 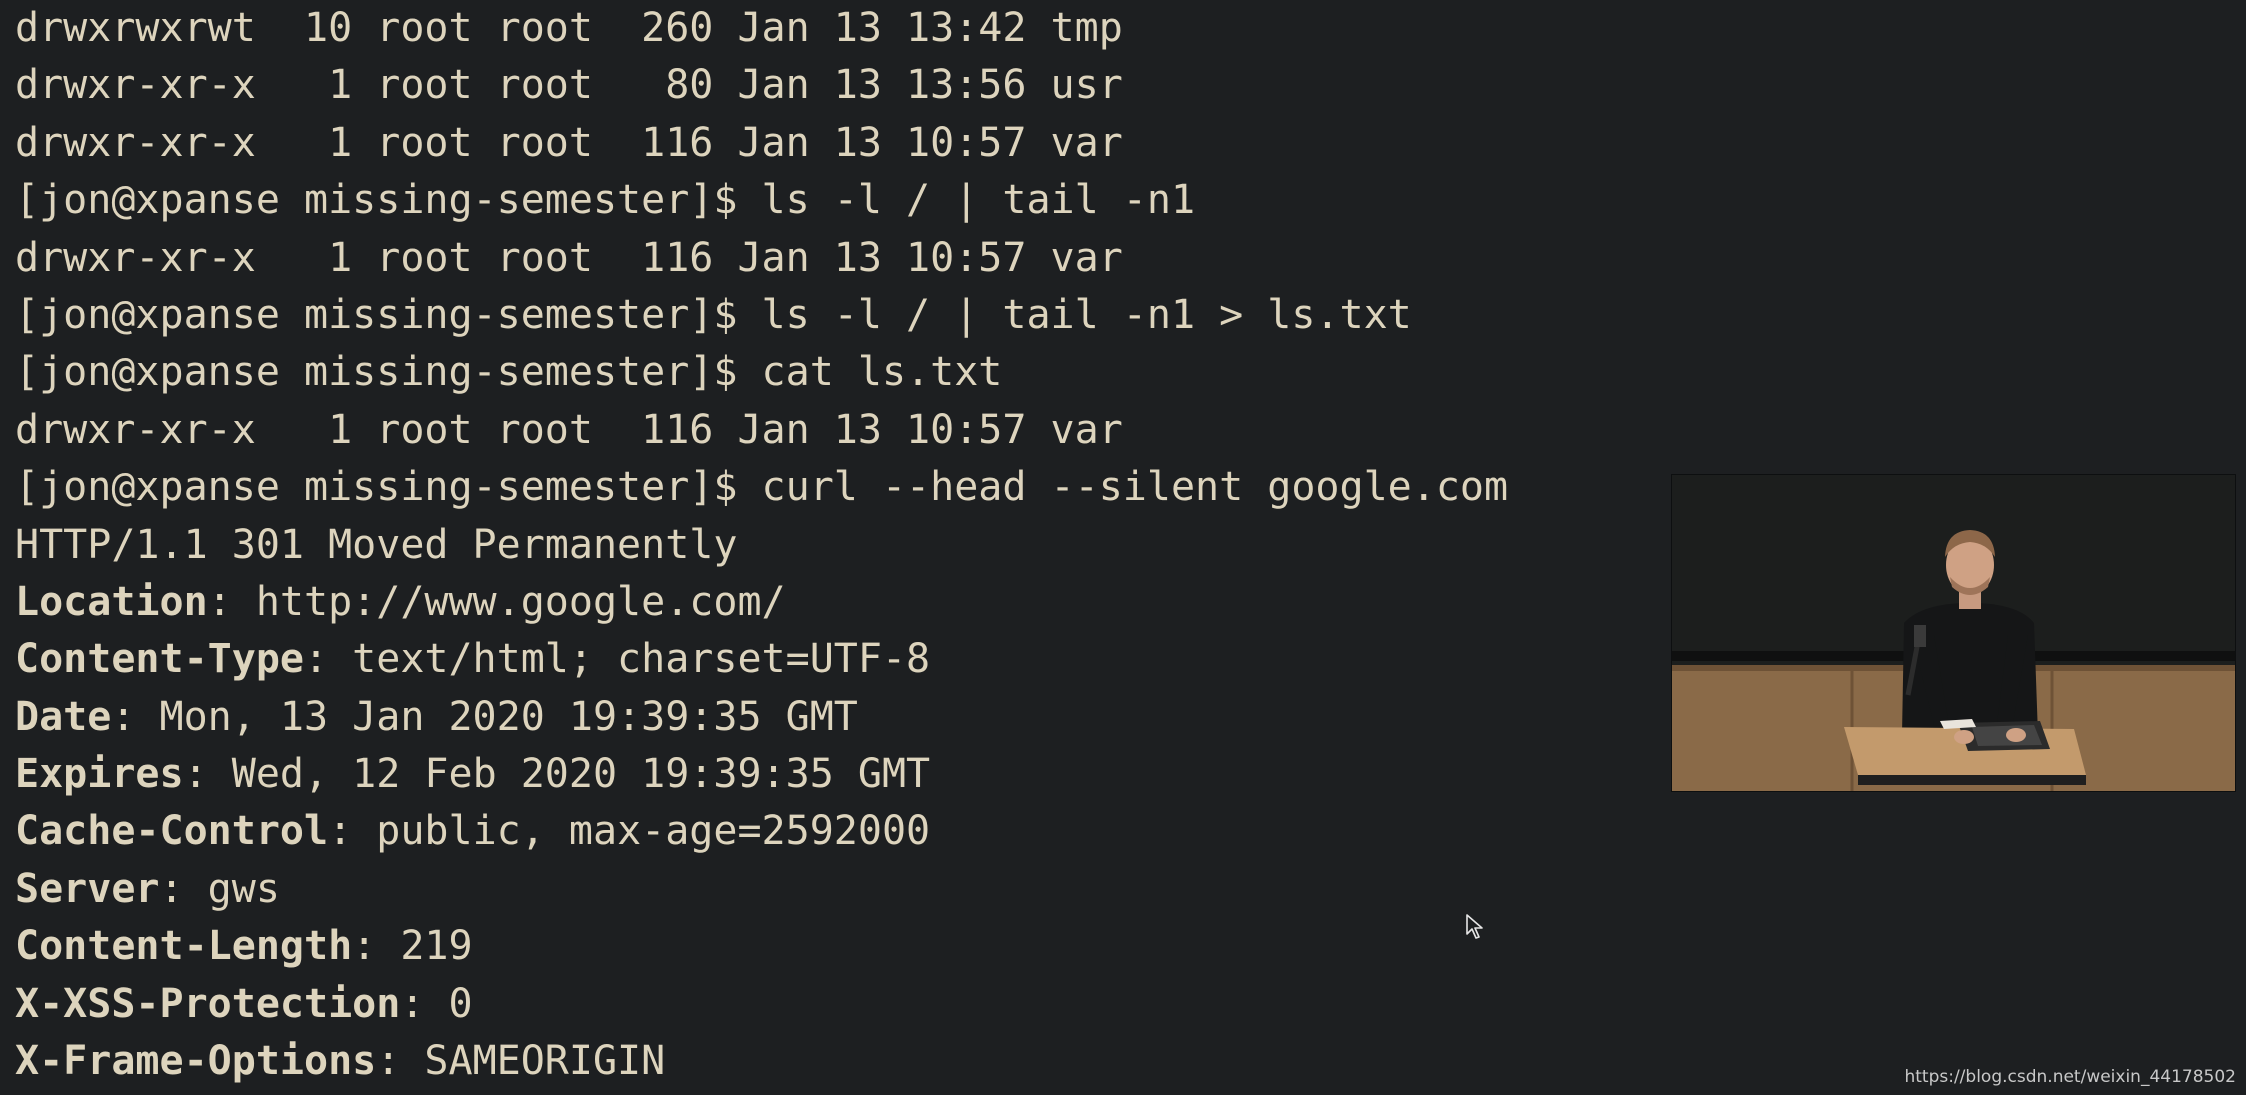 What do you see at coordinates (196, 1061) in the screenshot?
I see `http-header-name: X-Frame-Options` at bounding box center [196, 1061].